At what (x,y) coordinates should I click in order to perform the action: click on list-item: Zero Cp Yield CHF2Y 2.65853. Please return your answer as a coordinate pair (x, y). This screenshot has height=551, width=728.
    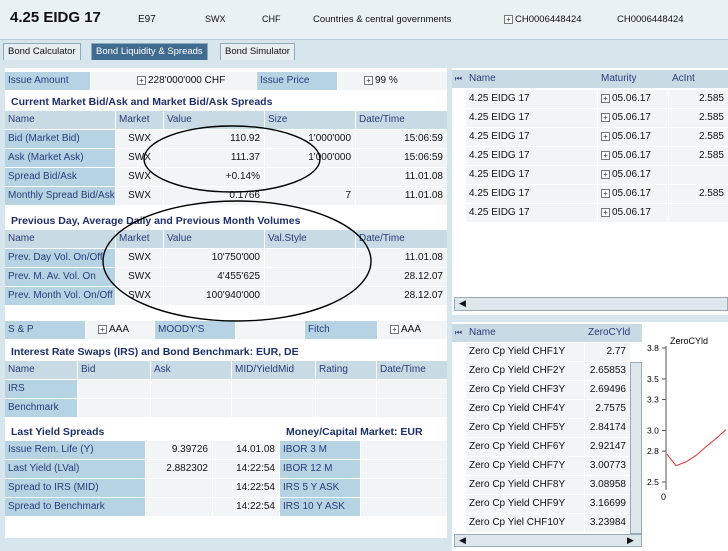
    Looking at the image, I should click on (541, 371).